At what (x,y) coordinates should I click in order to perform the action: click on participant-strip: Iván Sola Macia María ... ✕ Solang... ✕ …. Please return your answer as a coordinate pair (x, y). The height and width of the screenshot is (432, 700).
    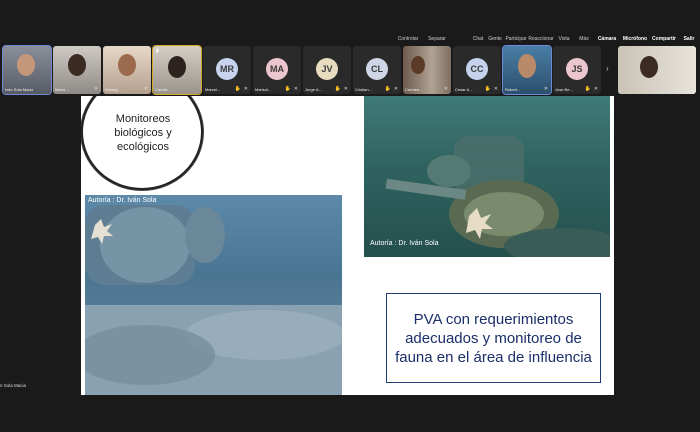
    Looking at the image, I should click on (350, 70).